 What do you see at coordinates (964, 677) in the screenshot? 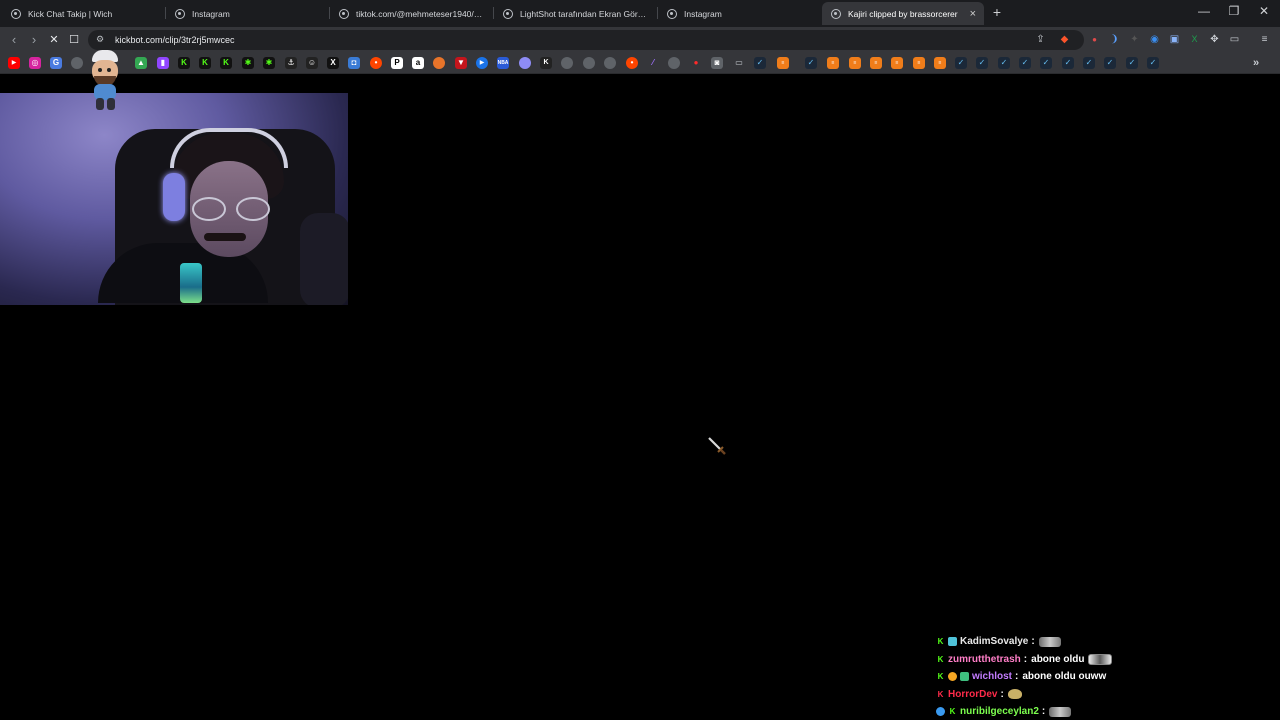
I see `subscriber-badge-icon` at bounding box center [964, 677].